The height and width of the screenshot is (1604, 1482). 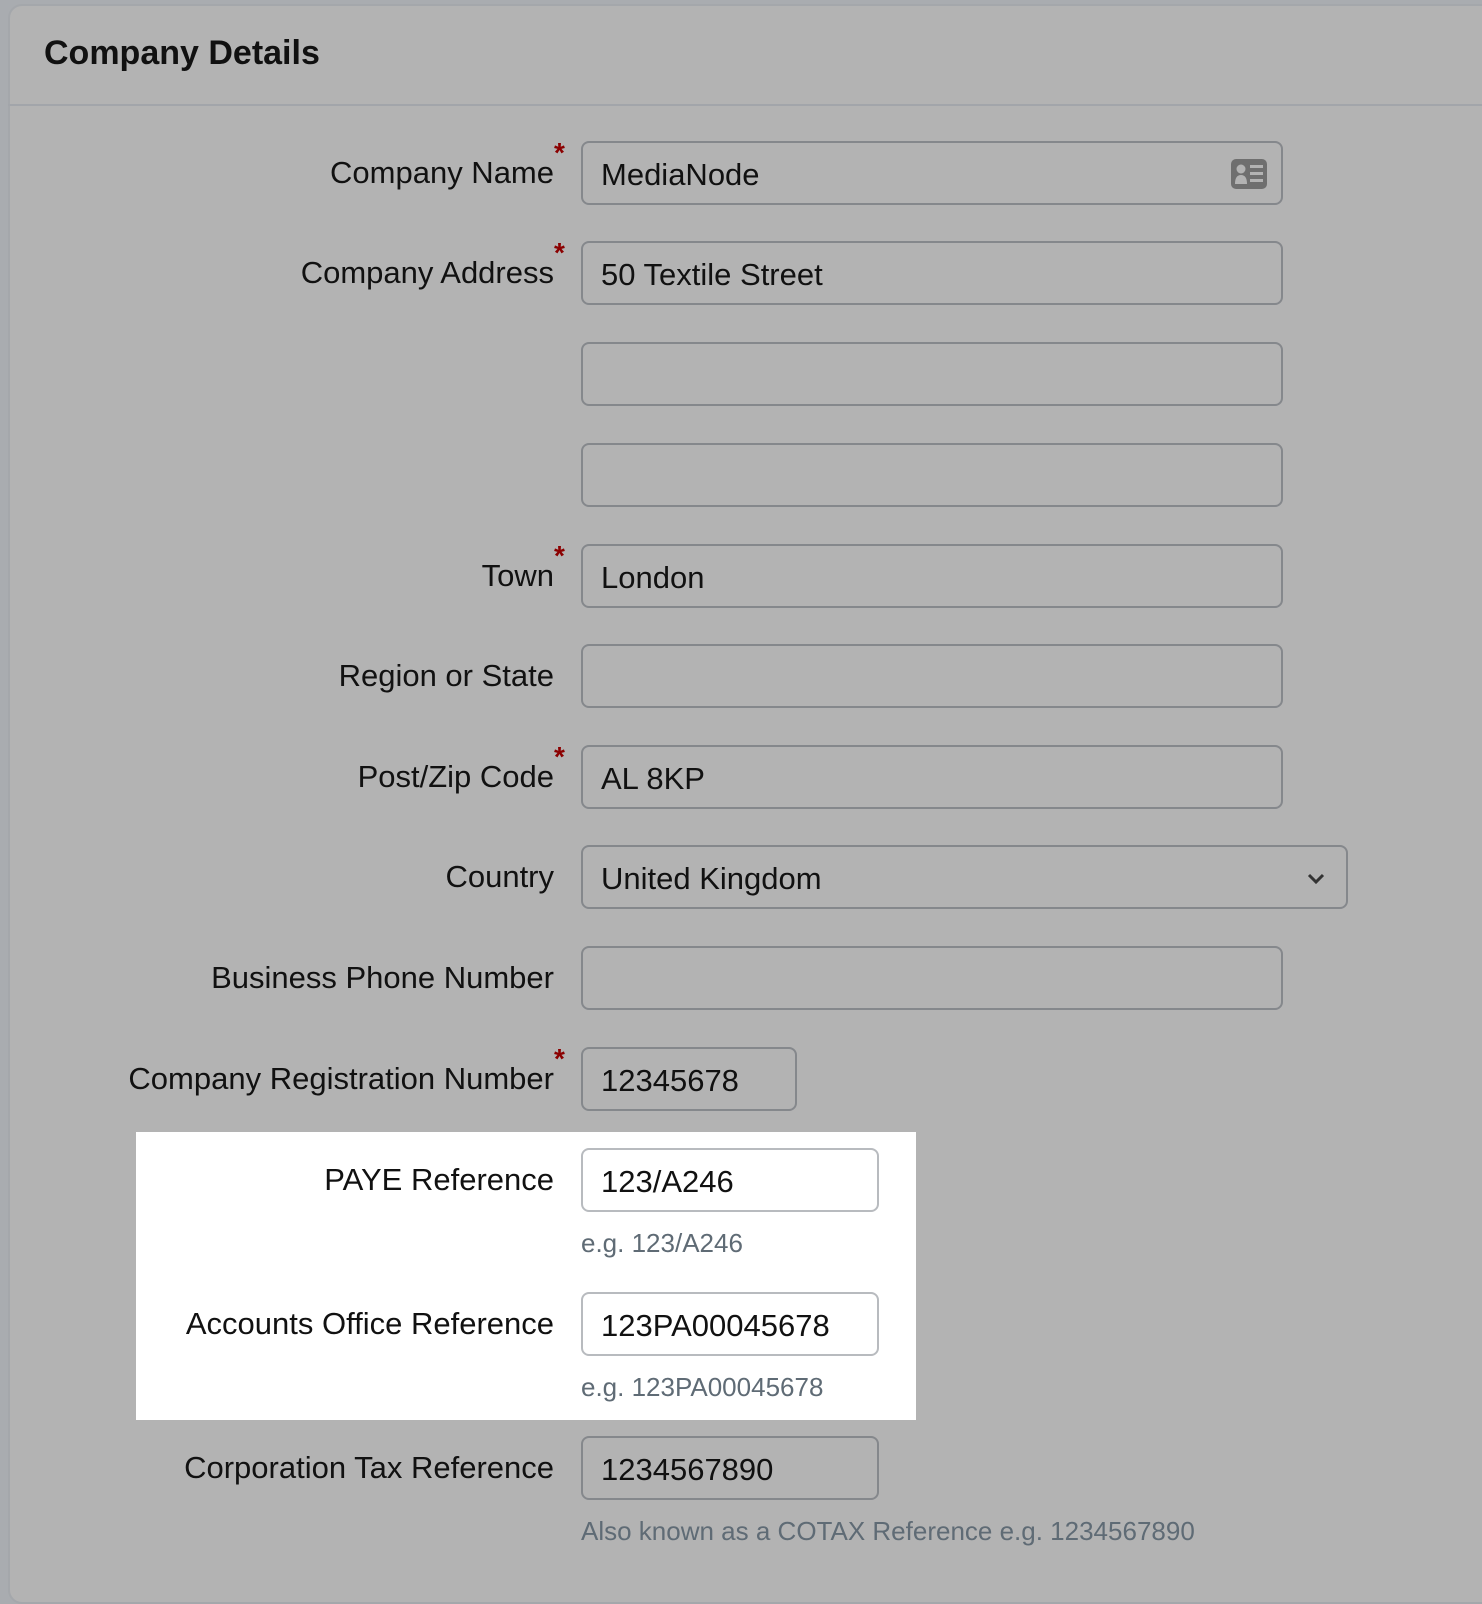 What do you see at coordinates (712, 274) in the screenshot?
I see `input-value: 50 Textile Street` at bounding box center [712, 274].